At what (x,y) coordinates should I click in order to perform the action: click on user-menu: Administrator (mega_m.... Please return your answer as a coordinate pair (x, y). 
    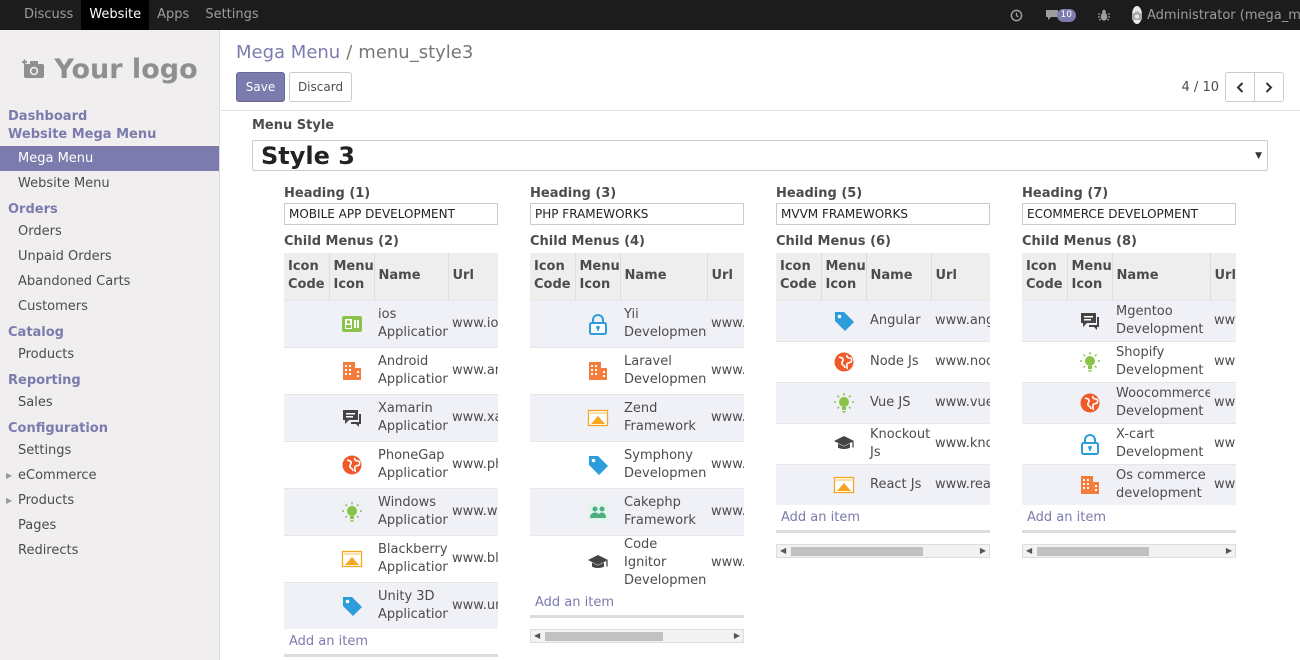
    Looking at the image, I should click on (1216, 15).